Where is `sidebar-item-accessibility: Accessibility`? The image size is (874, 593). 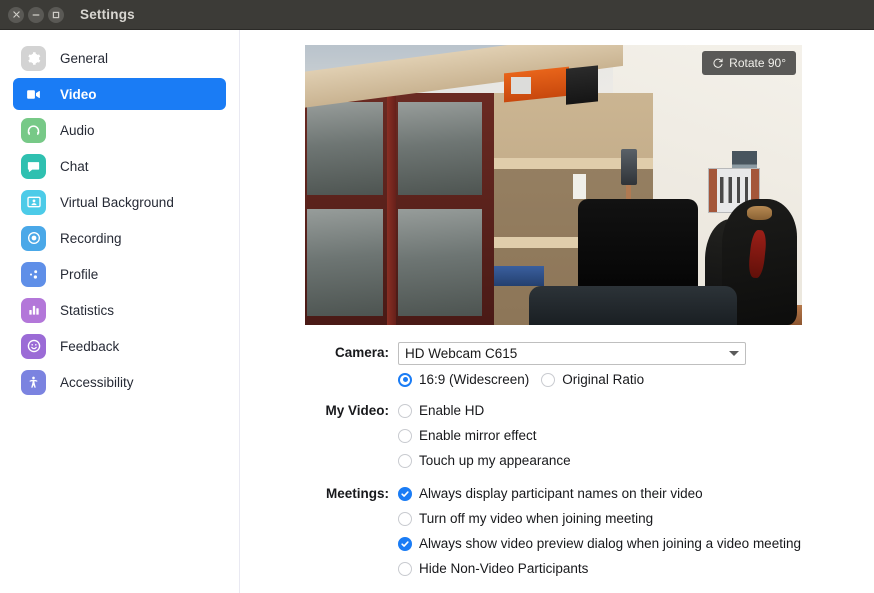
sidebar-item-accessibility: Accessibility is located at coordinates (119, 382).